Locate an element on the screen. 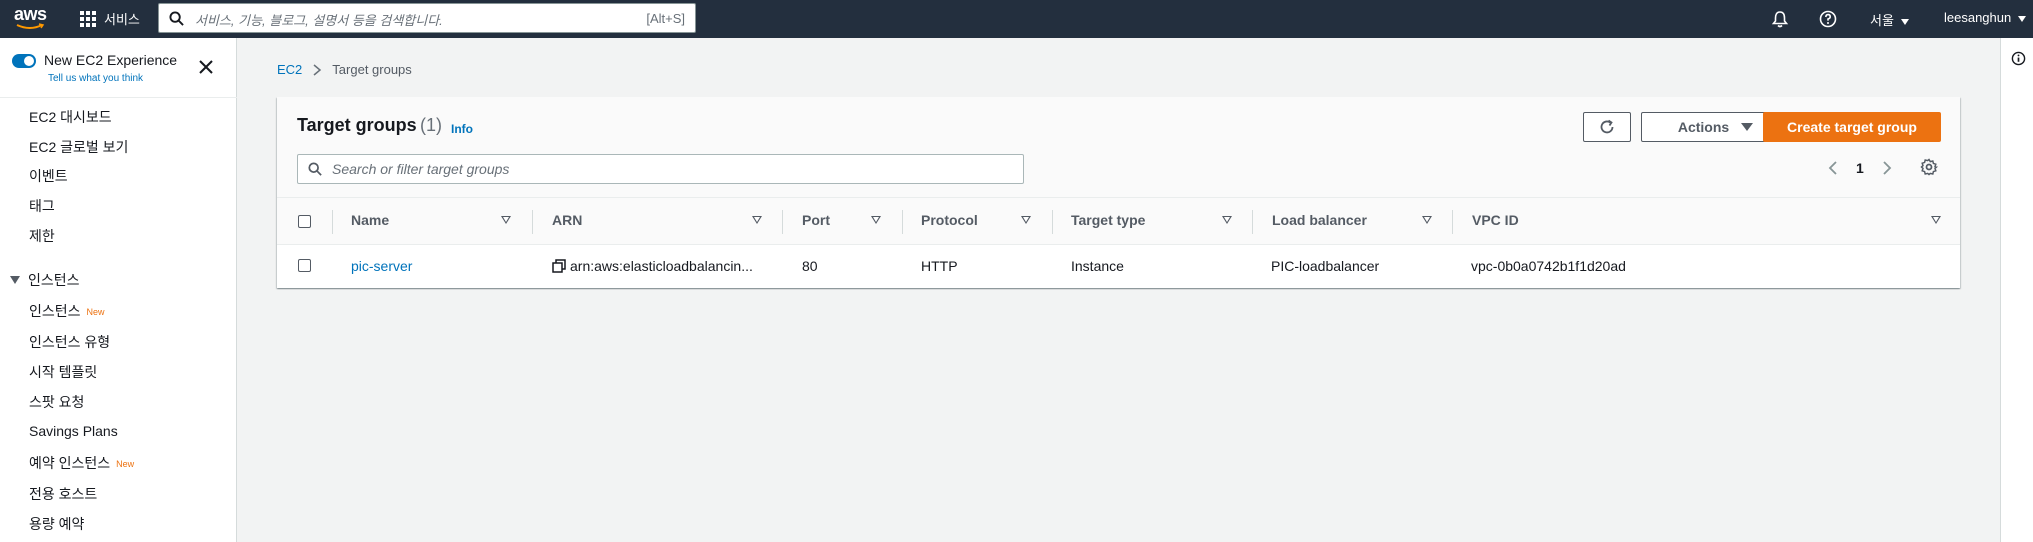 Image resolution: width=2033 pixels, height=542 pixels. sidebar-item-label: 인스턴스 유형 is located at coordinates (70, 342).